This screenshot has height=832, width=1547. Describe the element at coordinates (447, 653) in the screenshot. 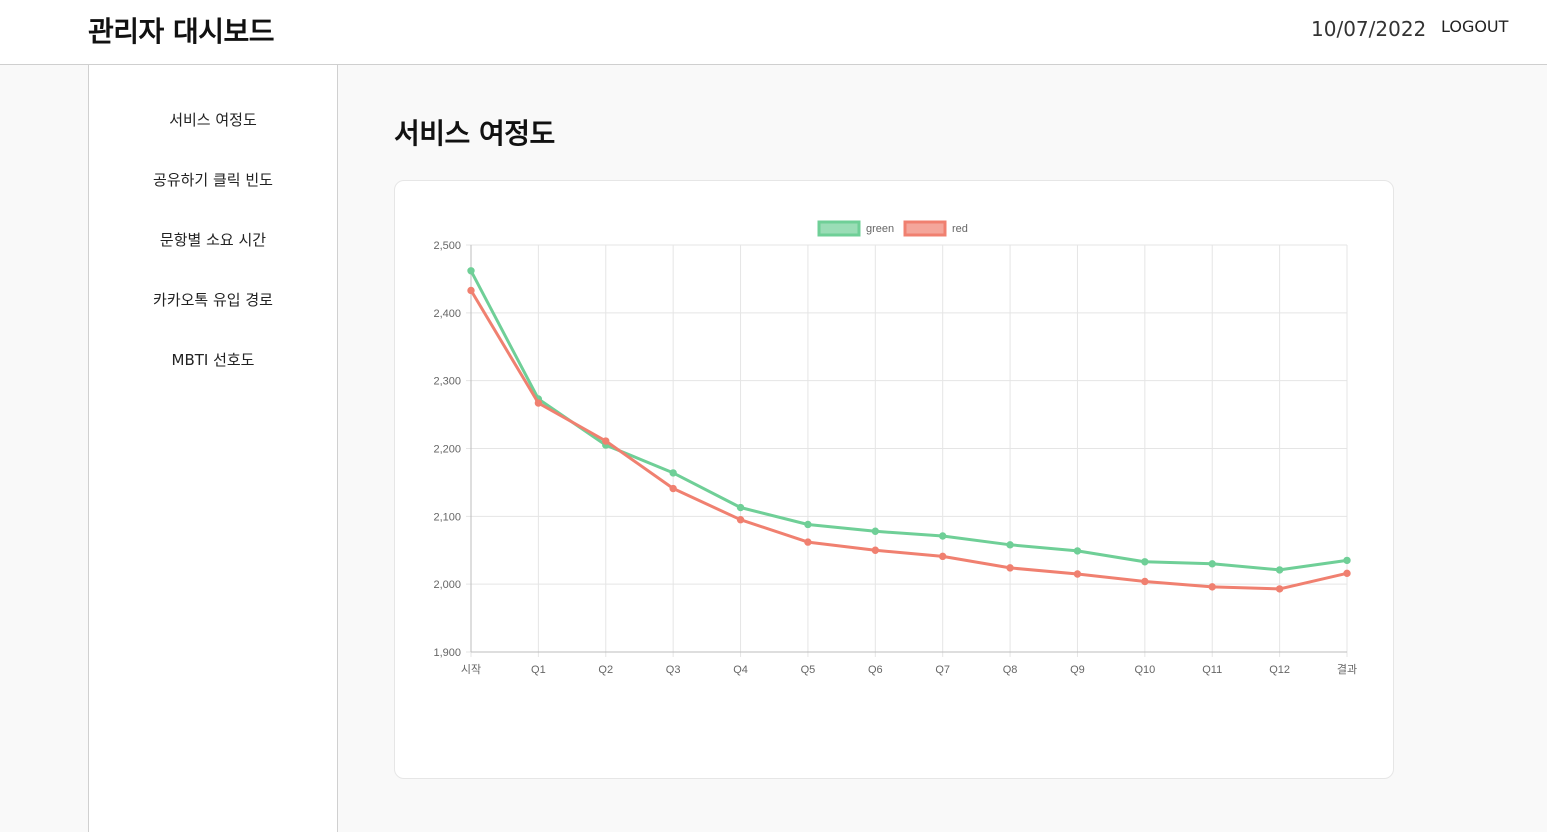

I see `y-tick-label: 1,900` at that location.